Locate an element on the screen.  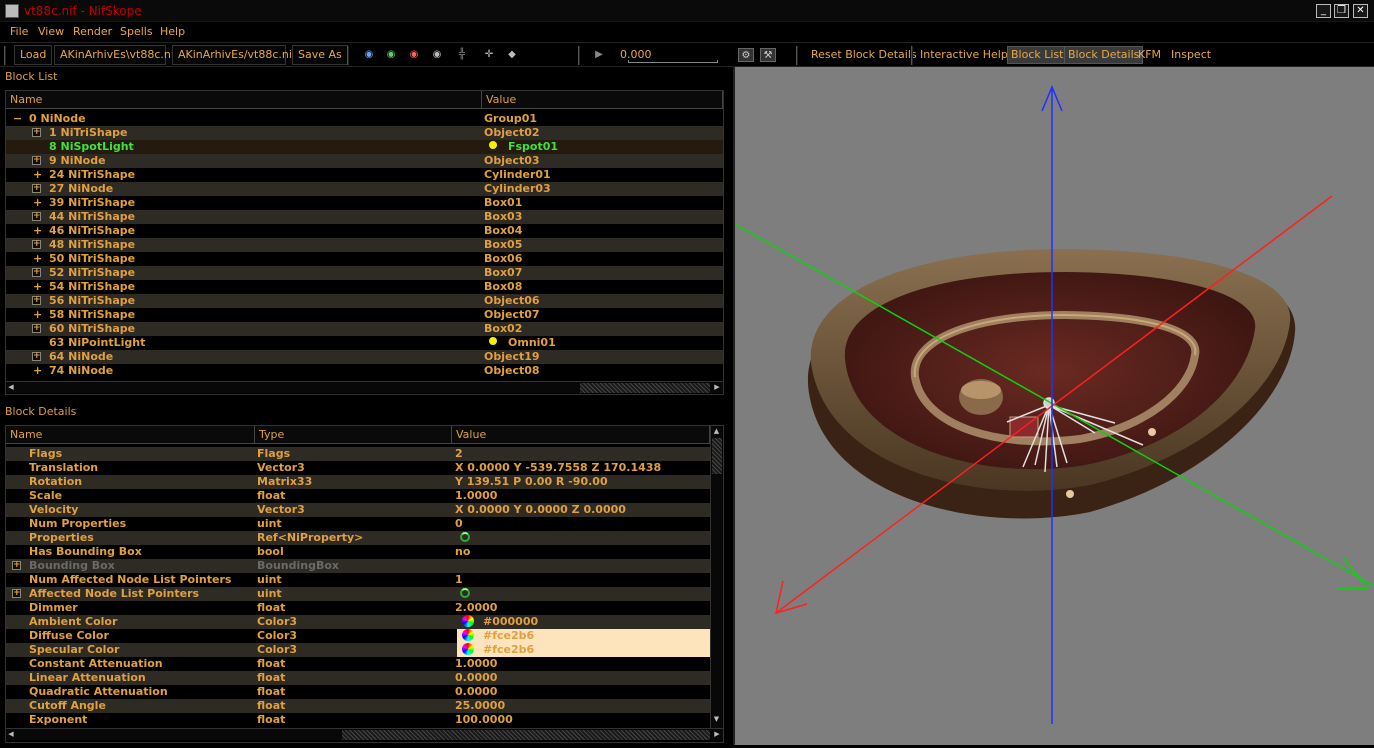
property-row: Properties Ref<NiProperty> is located at coordinates (358, 538).